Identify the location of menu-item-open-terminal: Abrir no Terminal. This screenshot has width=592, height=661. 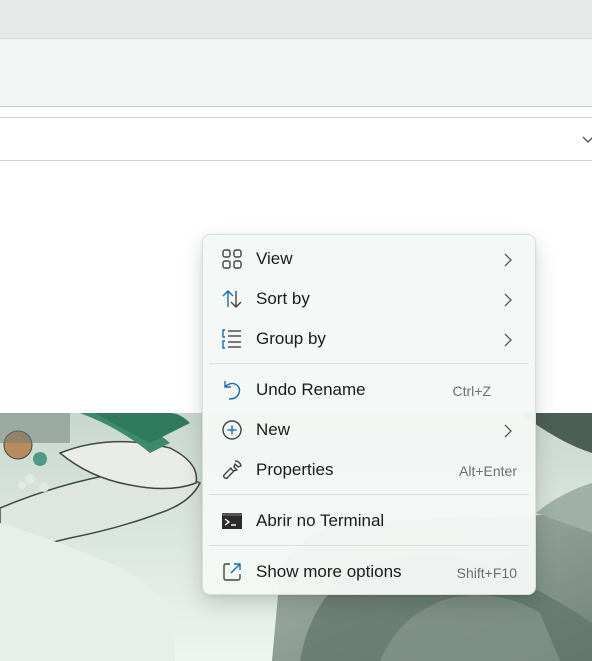
(369, 521).